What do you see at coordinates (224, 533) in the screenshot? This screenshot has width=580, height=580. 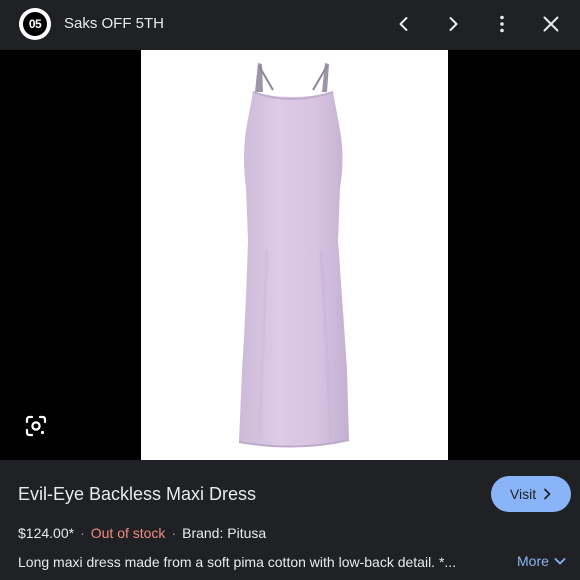 I see `product-brand: Brand: Pitusa` at bounding box center [224, 533].